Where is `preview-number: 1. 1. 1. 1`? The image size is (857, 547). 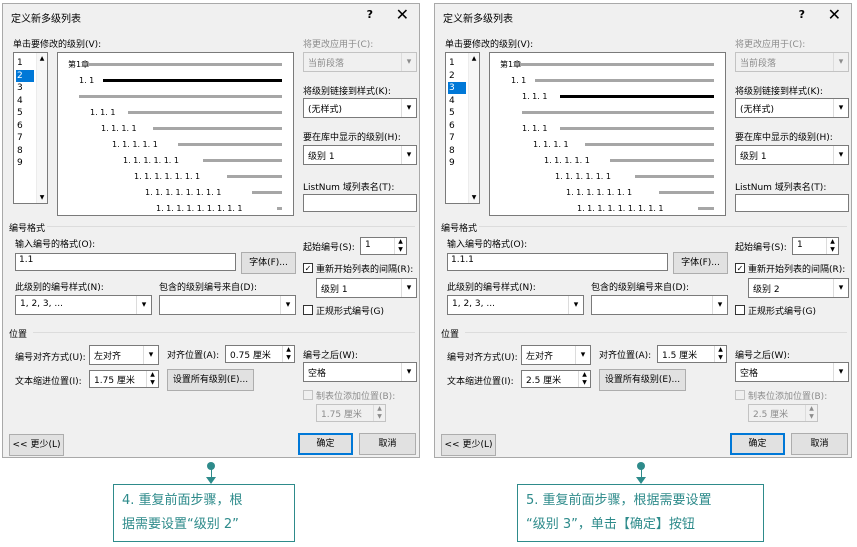 preview-number: 1. 1. 1. 1 is located at coordinates (119, 128).